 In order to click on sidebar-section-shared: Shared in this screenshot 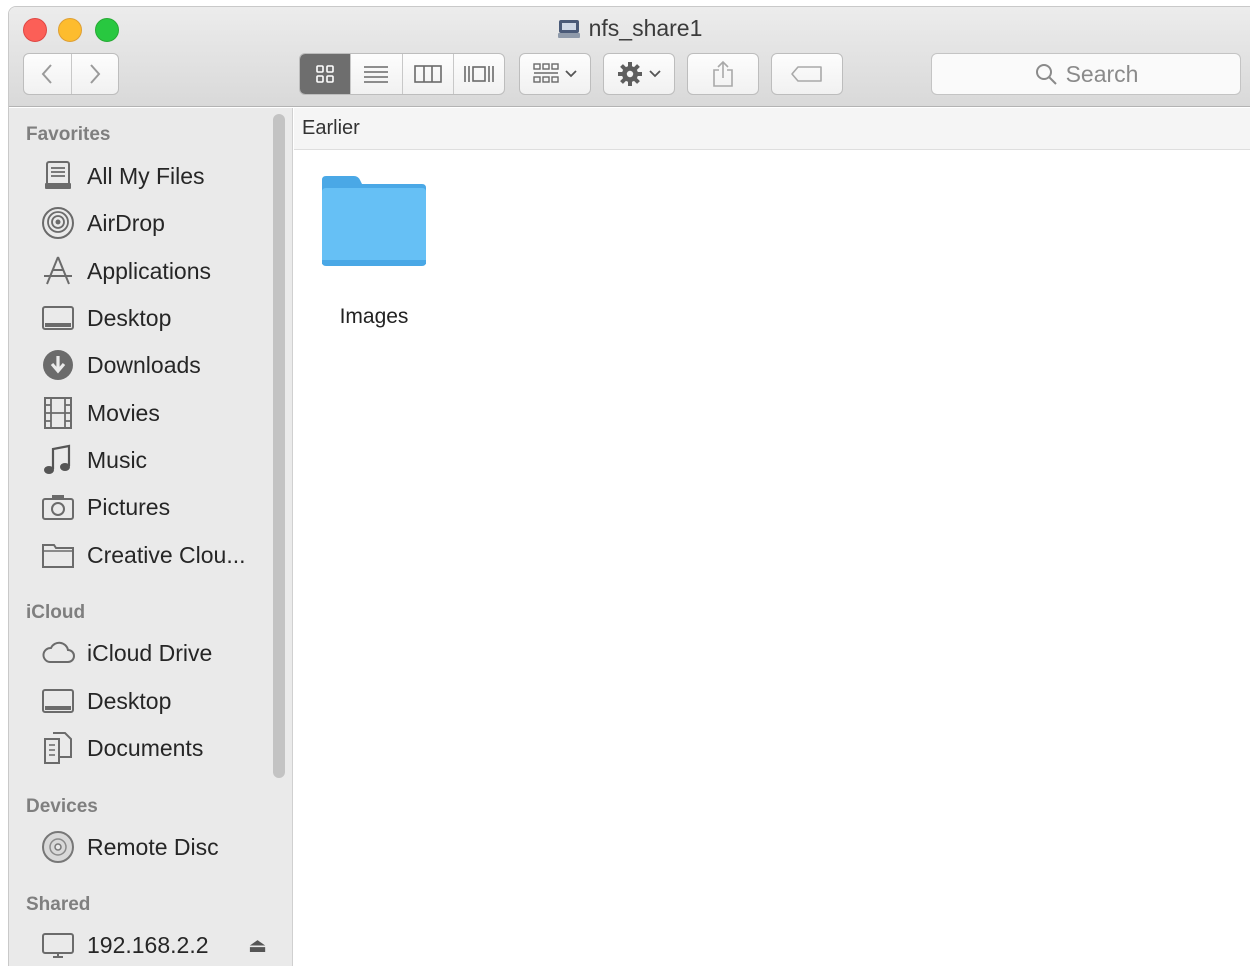, I will do `click(58, 904)`.